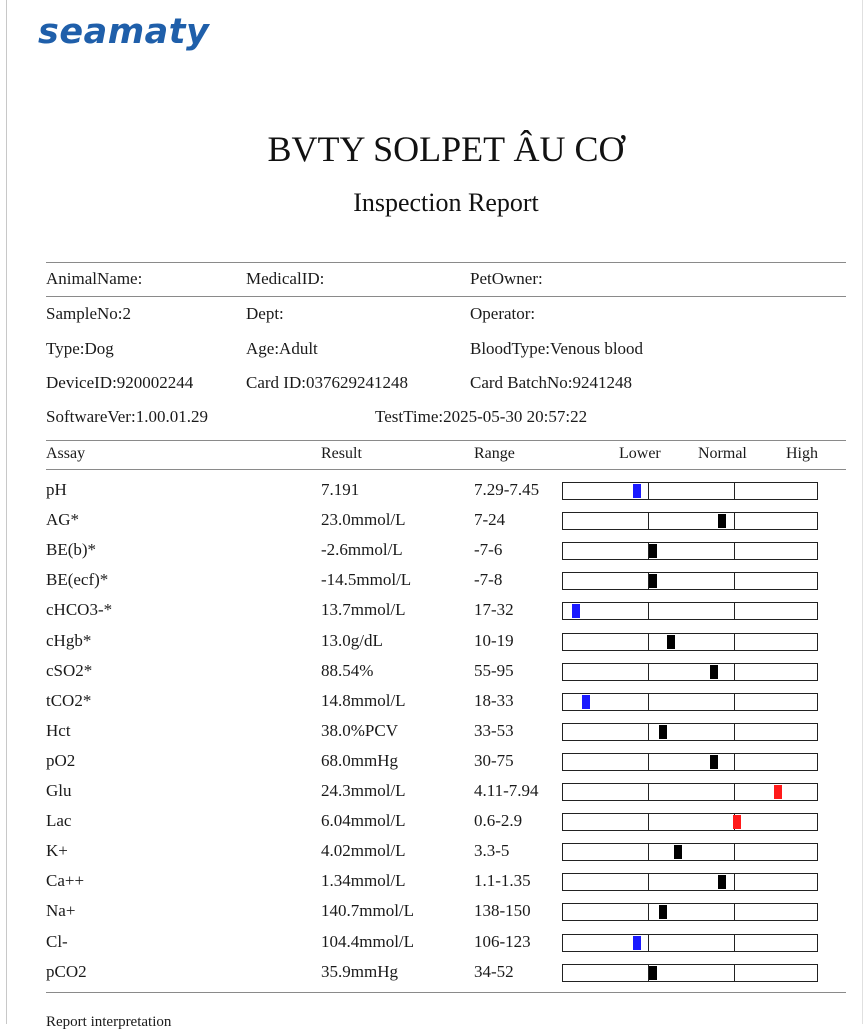  I want to click on device-id-field: DeviceID:920002244, so click(120, 382).